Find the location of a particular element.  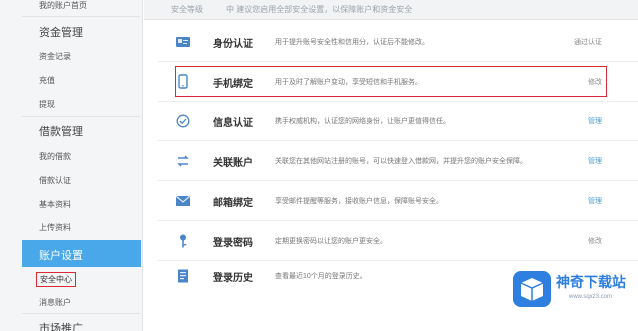

check-circle-icon is located at coordinates (183, 121).